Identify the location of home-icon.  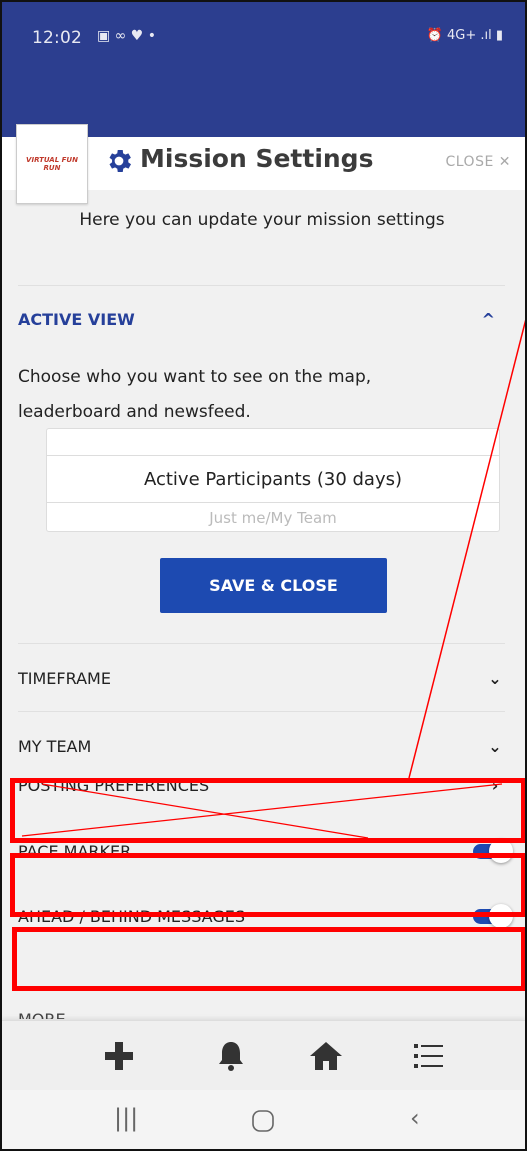
(326, 1056).